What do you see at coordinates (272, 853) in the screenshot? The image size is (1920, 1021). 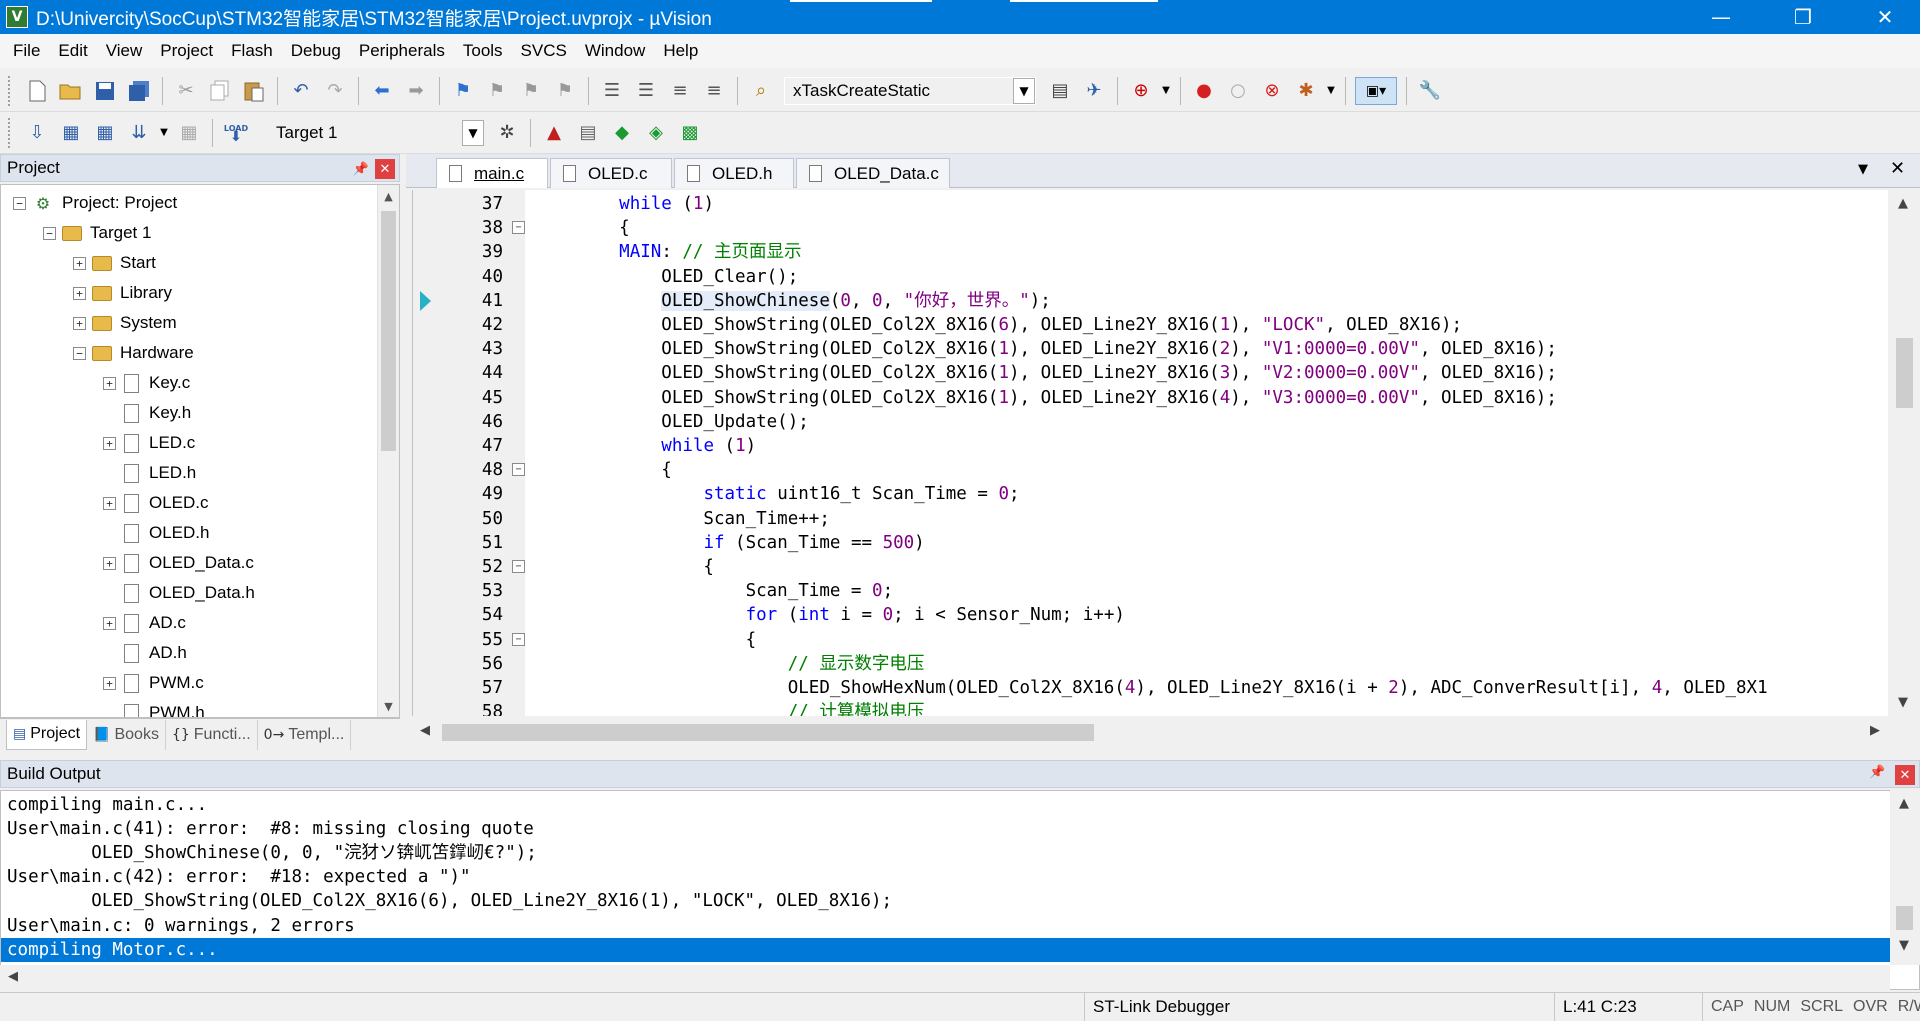 I see `build-output-line: OLED_ShowChinese(0, 0, "浣犲ソ锛屼笘鐣屻€?");` at bounding box center [272, 853].